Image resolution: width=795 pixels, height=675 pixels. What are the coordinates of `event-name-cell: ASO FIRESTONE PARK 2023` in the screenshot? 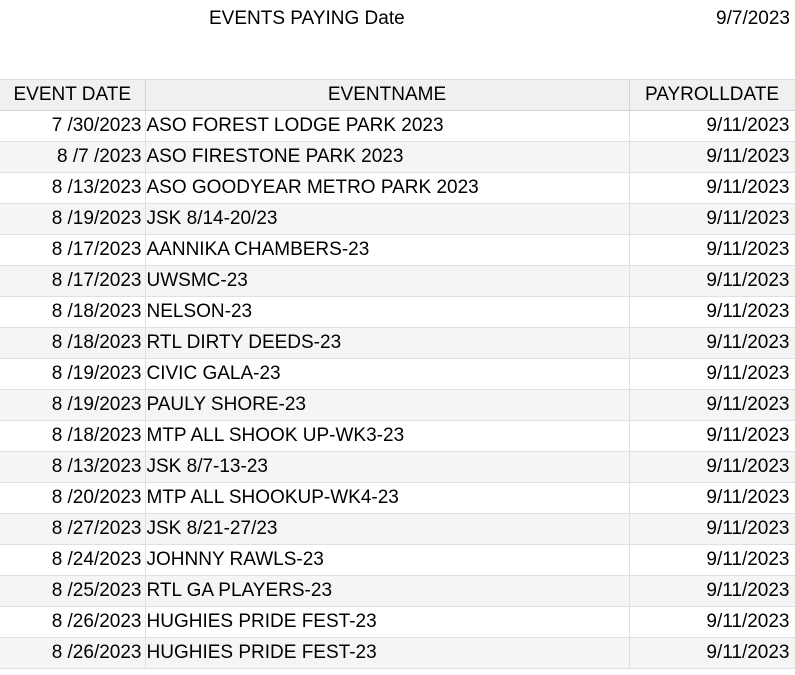 It's located at (387, 157).